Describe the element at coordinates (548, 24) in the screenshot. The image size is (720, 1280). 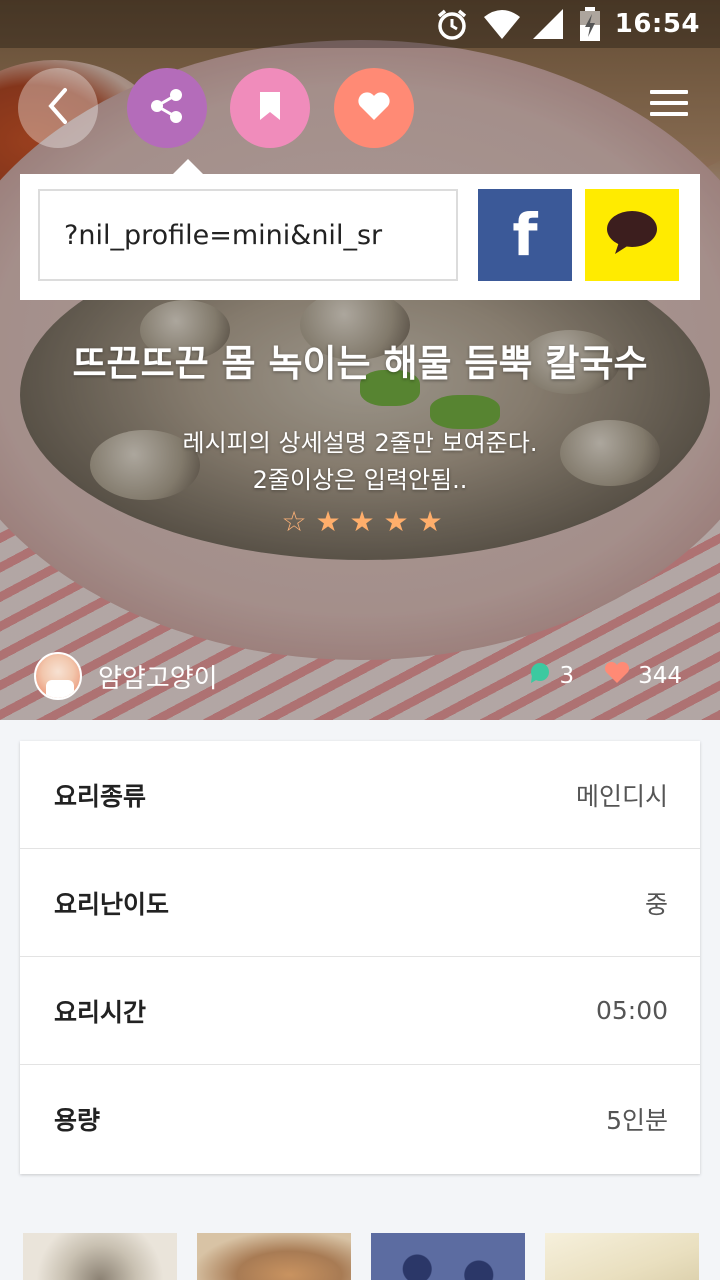
I see `signal-icon` at that location.